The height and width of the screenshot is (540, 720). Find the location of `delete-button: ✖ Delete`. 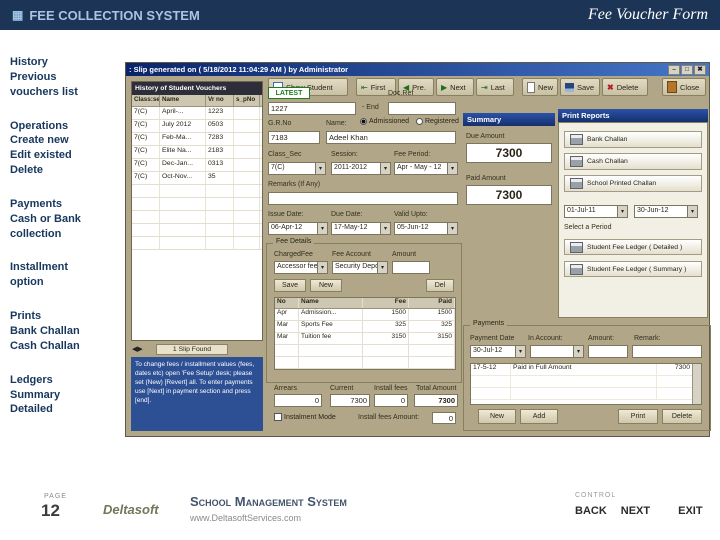

delete-button: ✖ Delete is located at coordinates (625, 87).